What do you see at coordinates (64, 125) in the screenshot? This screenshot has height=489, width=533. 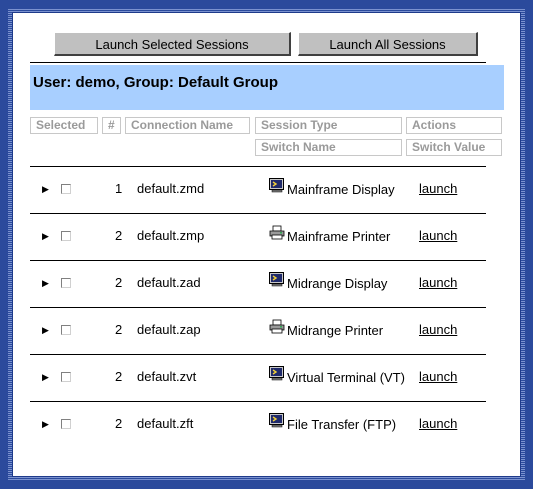 I see `header-selected: Selected` at bounding box center [64, 125].